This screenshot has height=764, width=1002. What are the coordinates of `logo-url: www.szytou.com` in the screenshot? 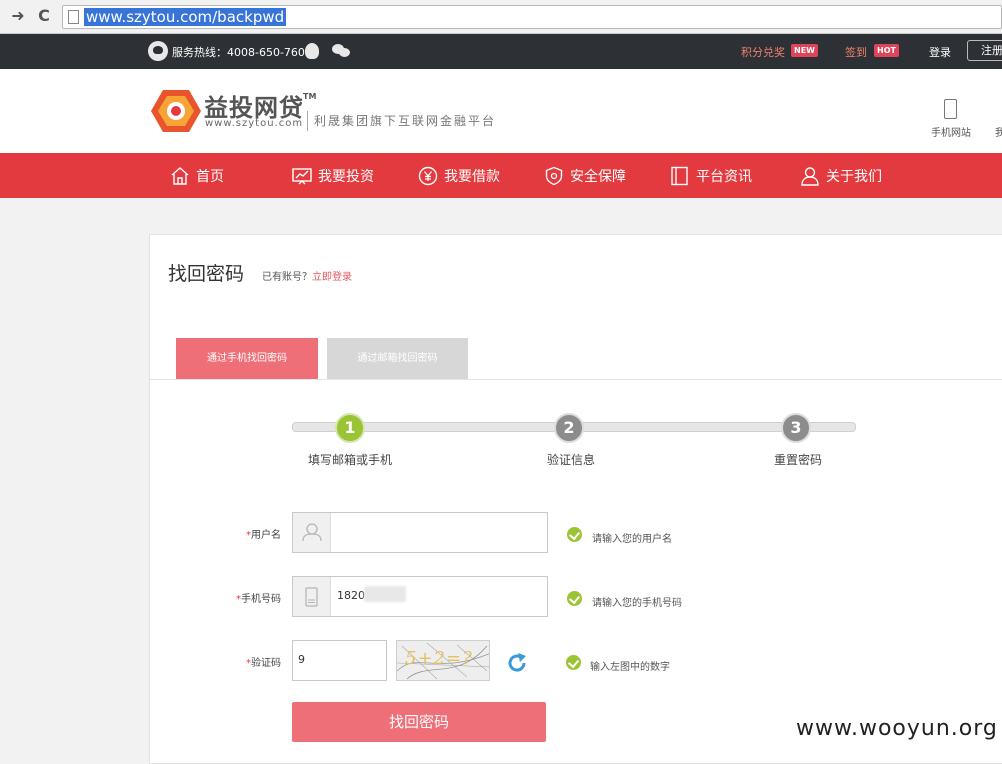 It's located at (254, 123).